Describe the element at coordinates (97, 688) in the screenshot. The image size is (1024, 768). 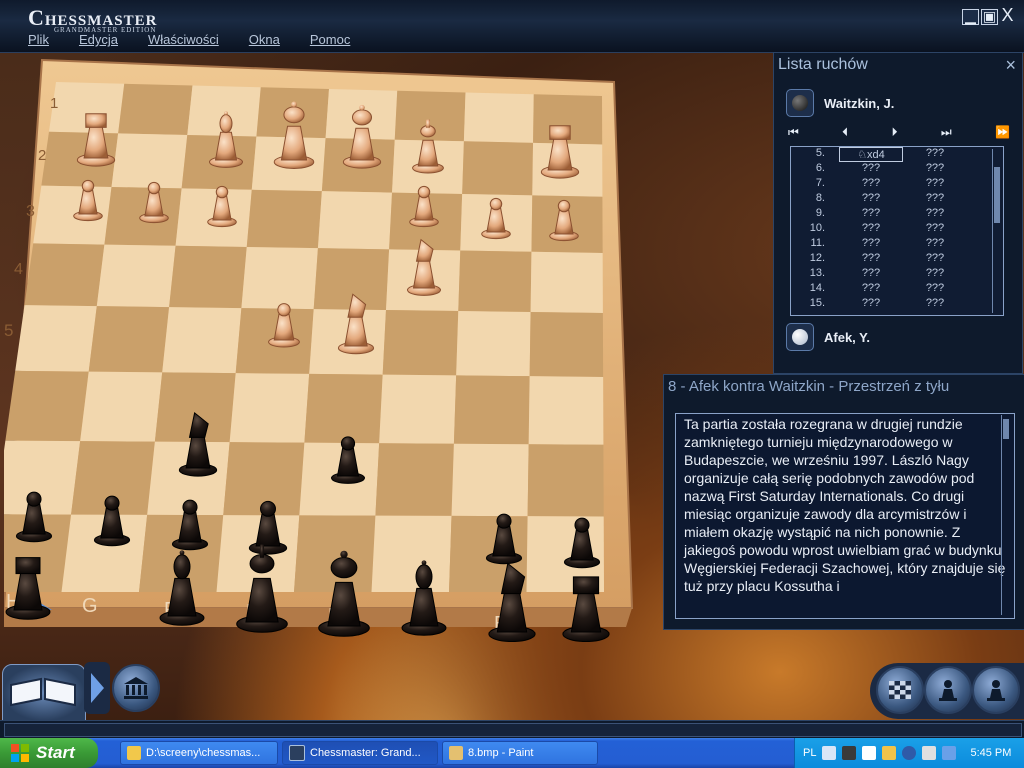
I see `next-panel-button` at that location.